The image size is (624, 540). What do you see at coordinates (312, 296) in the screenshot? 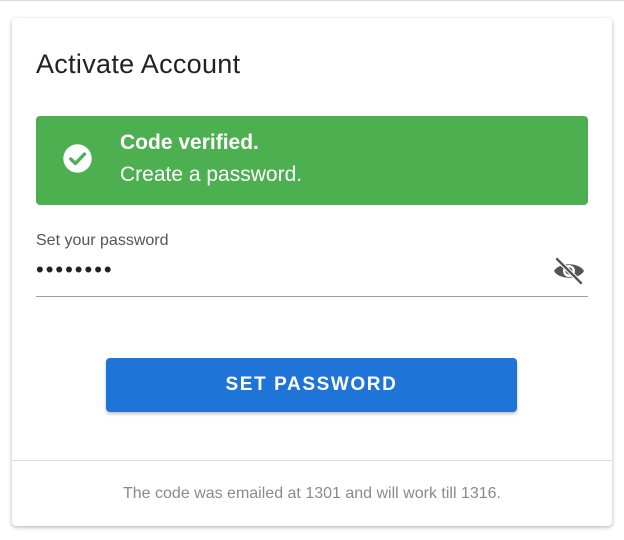
I see `password-underline` at bounding box center [312, 296].